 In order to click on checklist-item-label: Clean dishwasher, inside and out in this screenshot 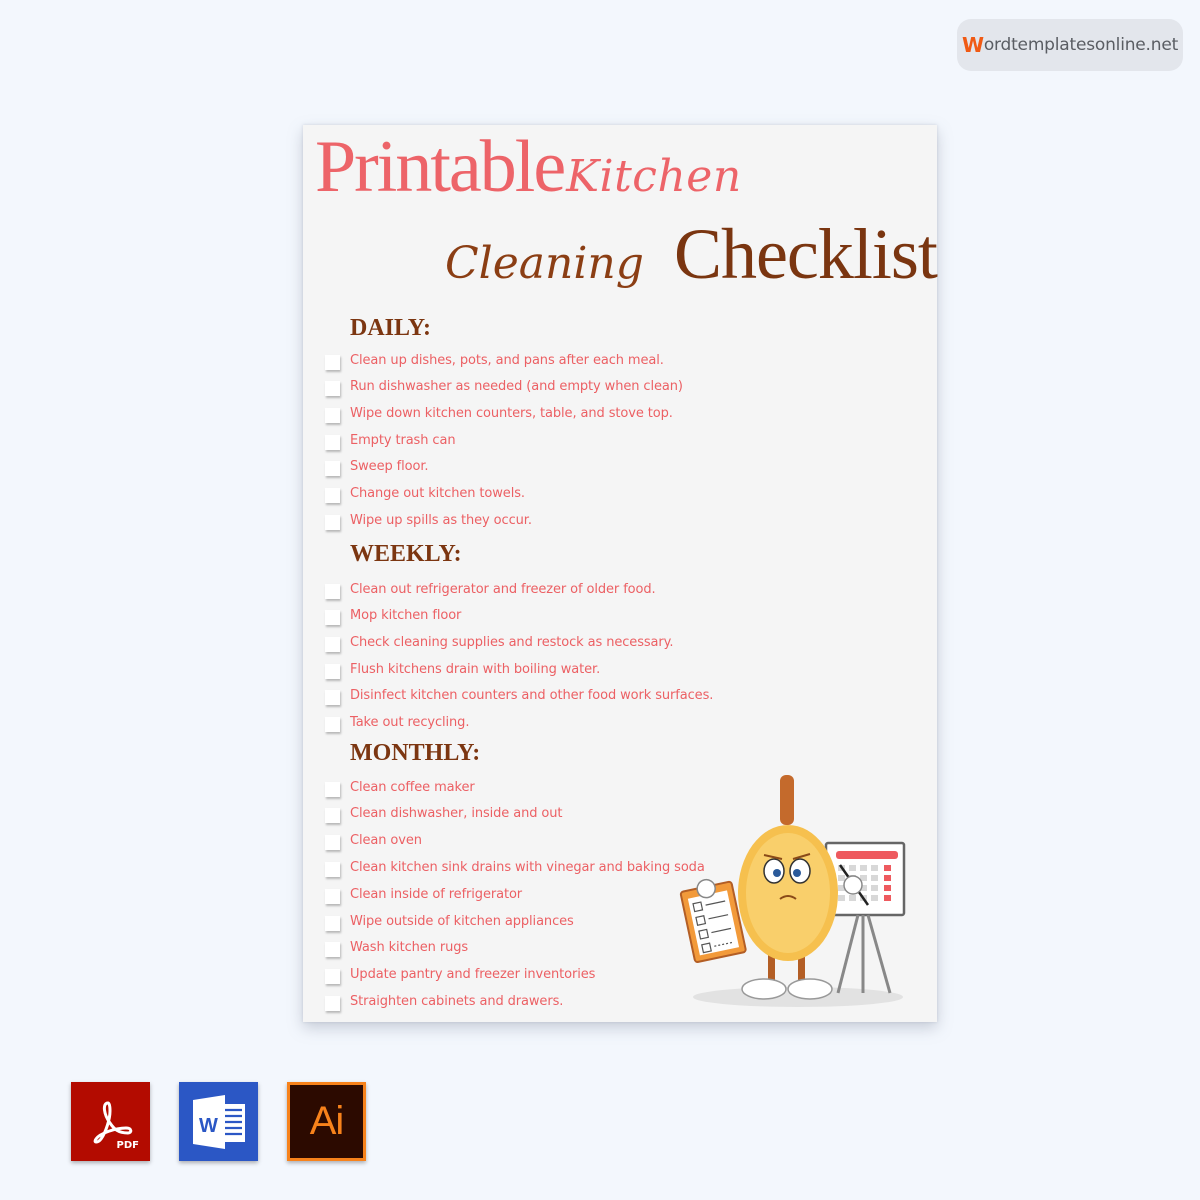, I will do `click(456, 814)`.